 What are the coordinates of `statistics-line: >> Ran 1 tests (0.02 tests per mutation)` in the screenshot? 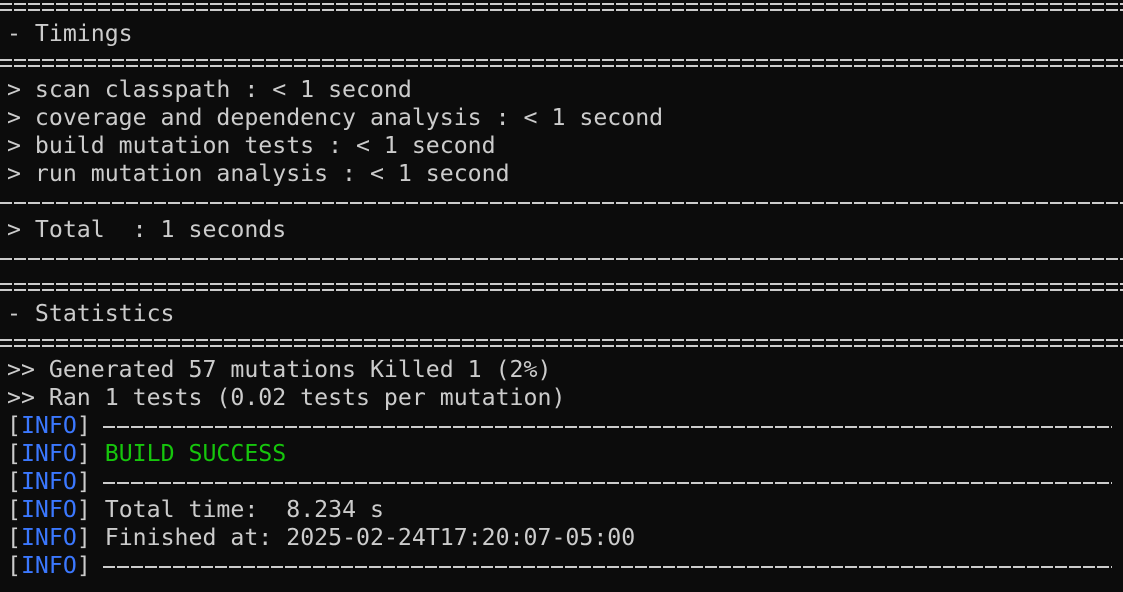 It's located at (286, 397).